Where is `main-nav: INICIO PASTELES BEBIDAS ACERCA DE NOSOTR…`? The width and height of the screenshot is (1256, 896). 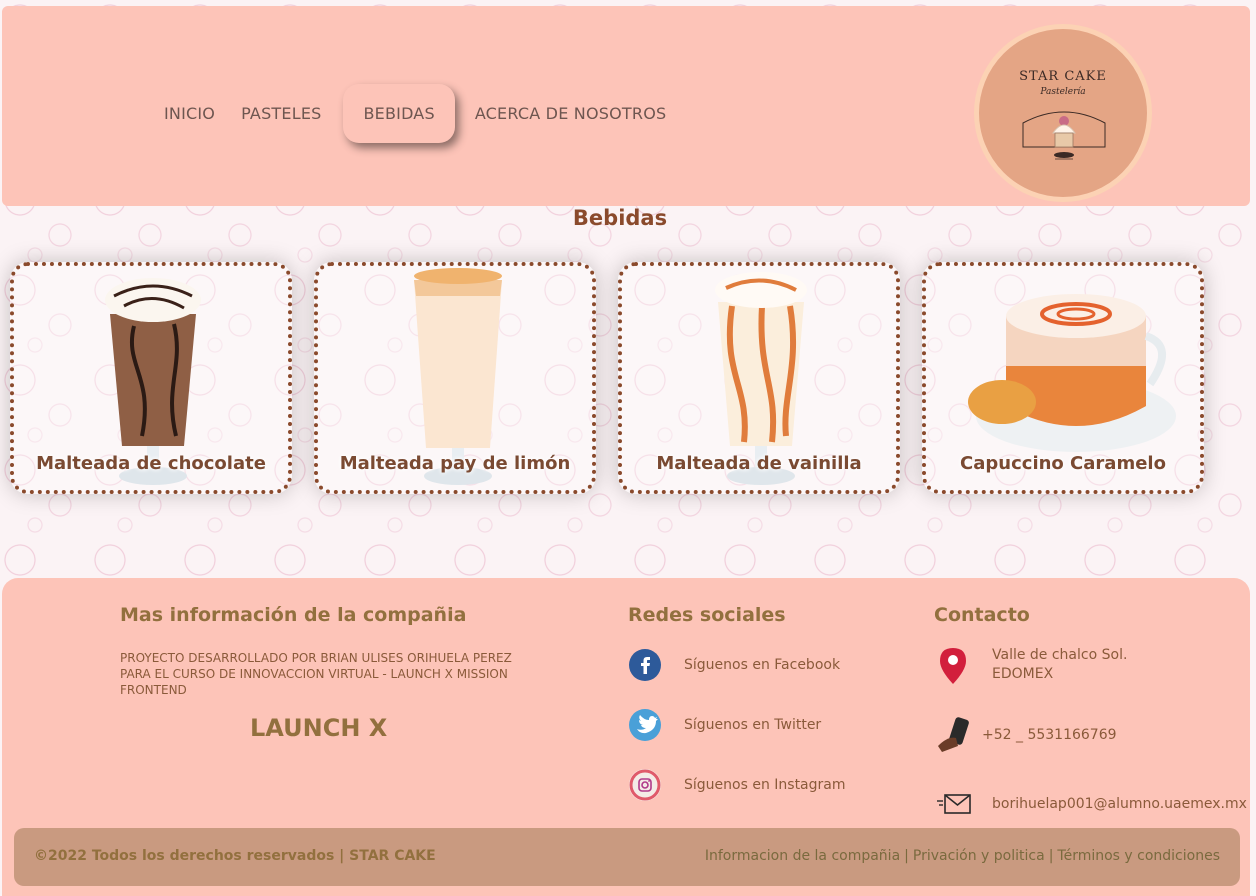 main-nav: INICIO PASTELES BEBIDAS ACERCA DE NOSOTR… is located at coordinates (416, 113).